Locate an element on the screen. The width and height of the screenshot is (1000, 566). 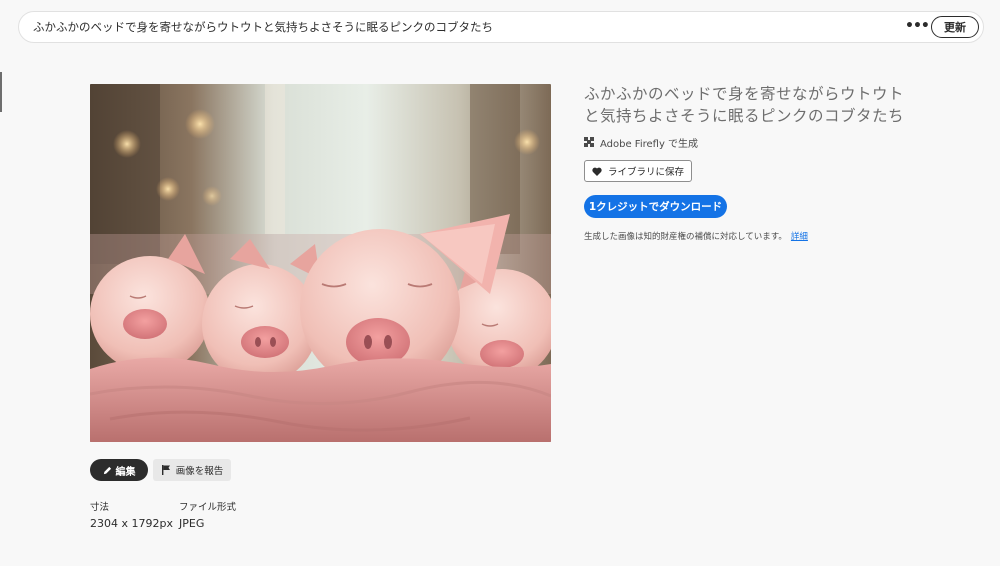
heart-icon is located at coordinates (597, 171).